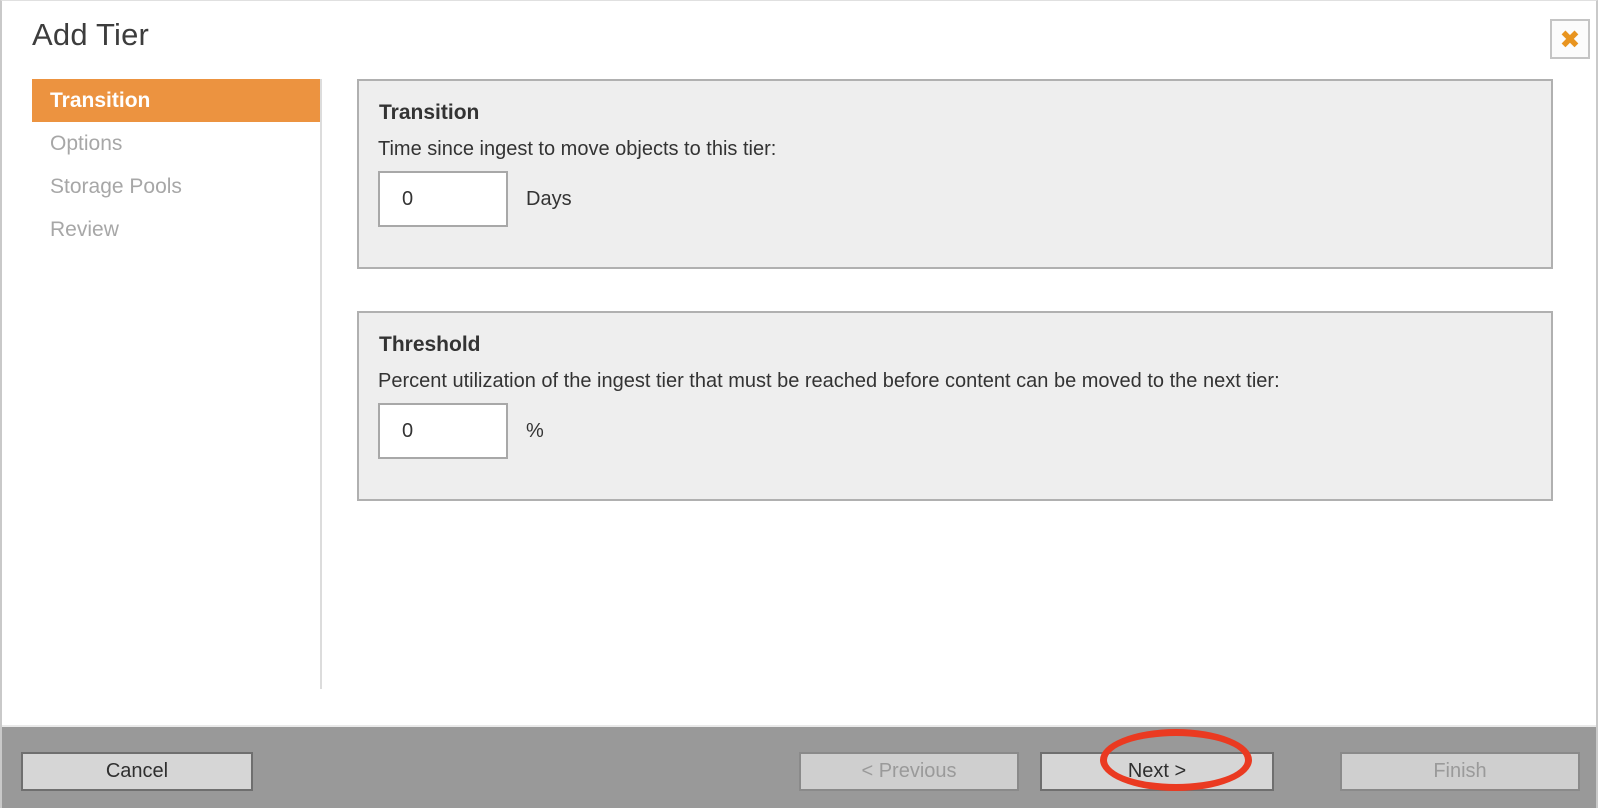 This screenshot has height=808, width=1598. What do you see at coordinates (116, 186) in the screenshot?
I see `sidebar-item-label: Storage Pools` at bounding box center [116, 186].